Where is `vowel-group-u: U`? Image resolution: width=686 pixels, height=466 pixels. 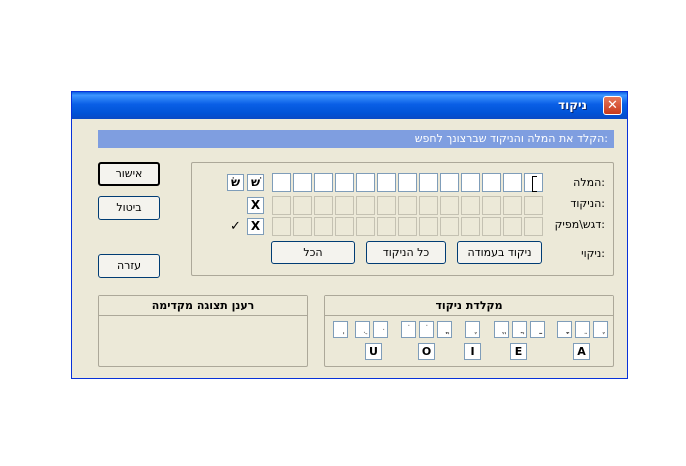
vowel-group-u: U is located at coordinates (373, 351).